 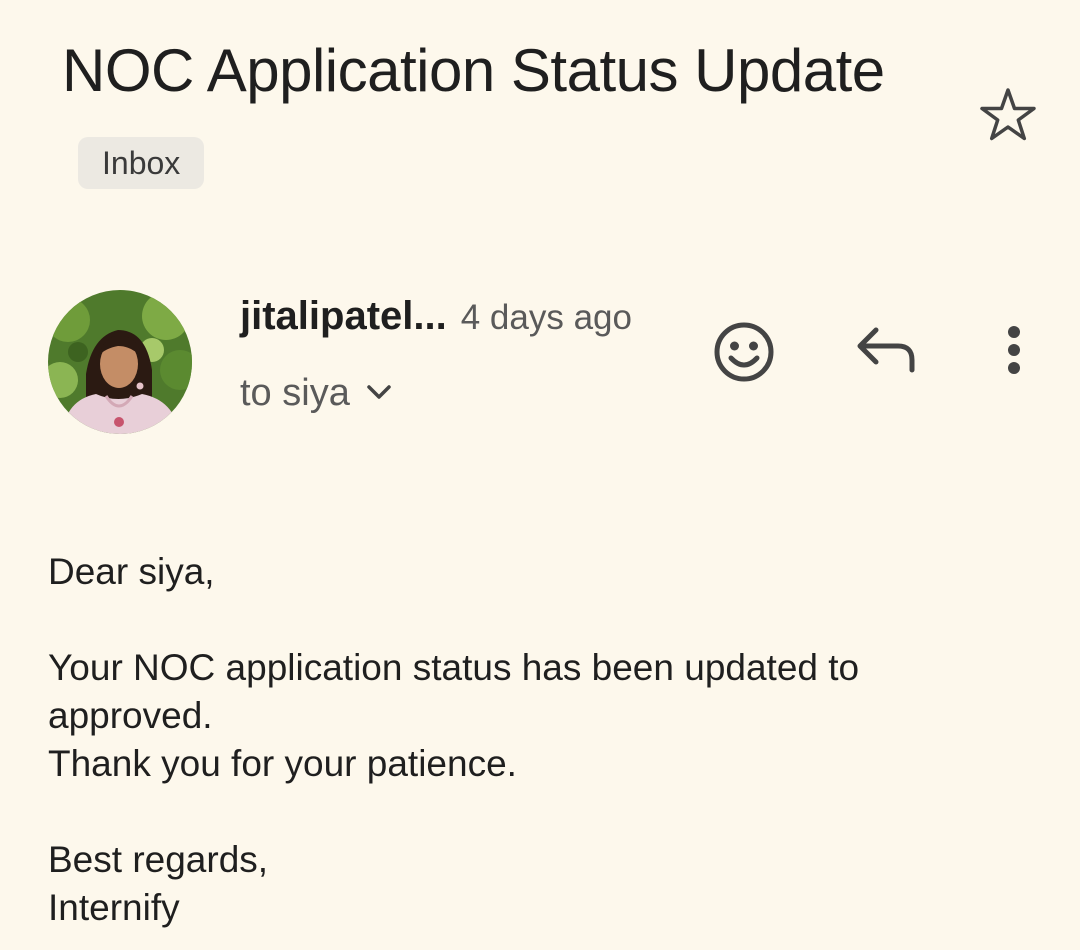 I want to click on recipient-text: to siya, so click(x=295, y=393).